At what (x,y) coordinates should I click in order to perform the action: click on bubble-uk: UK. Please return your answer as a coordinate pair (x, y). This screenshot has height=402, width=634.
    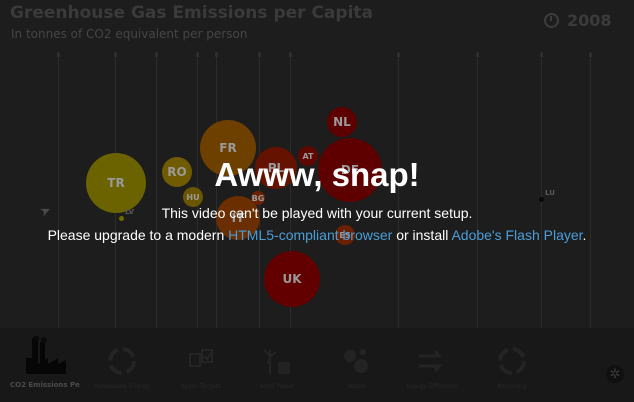
    Looking at the image, I should click on (292, 279).